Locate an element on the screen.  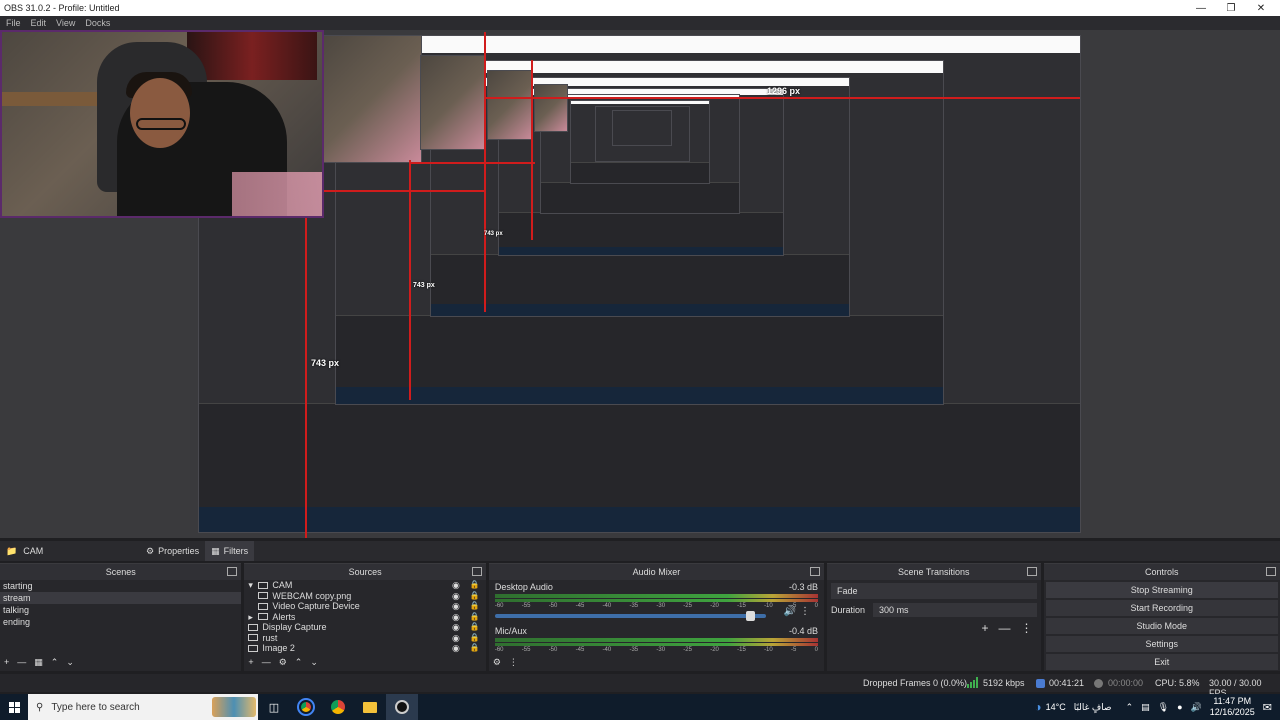
exit-button: Exit is located at coordinates (1161, 662).